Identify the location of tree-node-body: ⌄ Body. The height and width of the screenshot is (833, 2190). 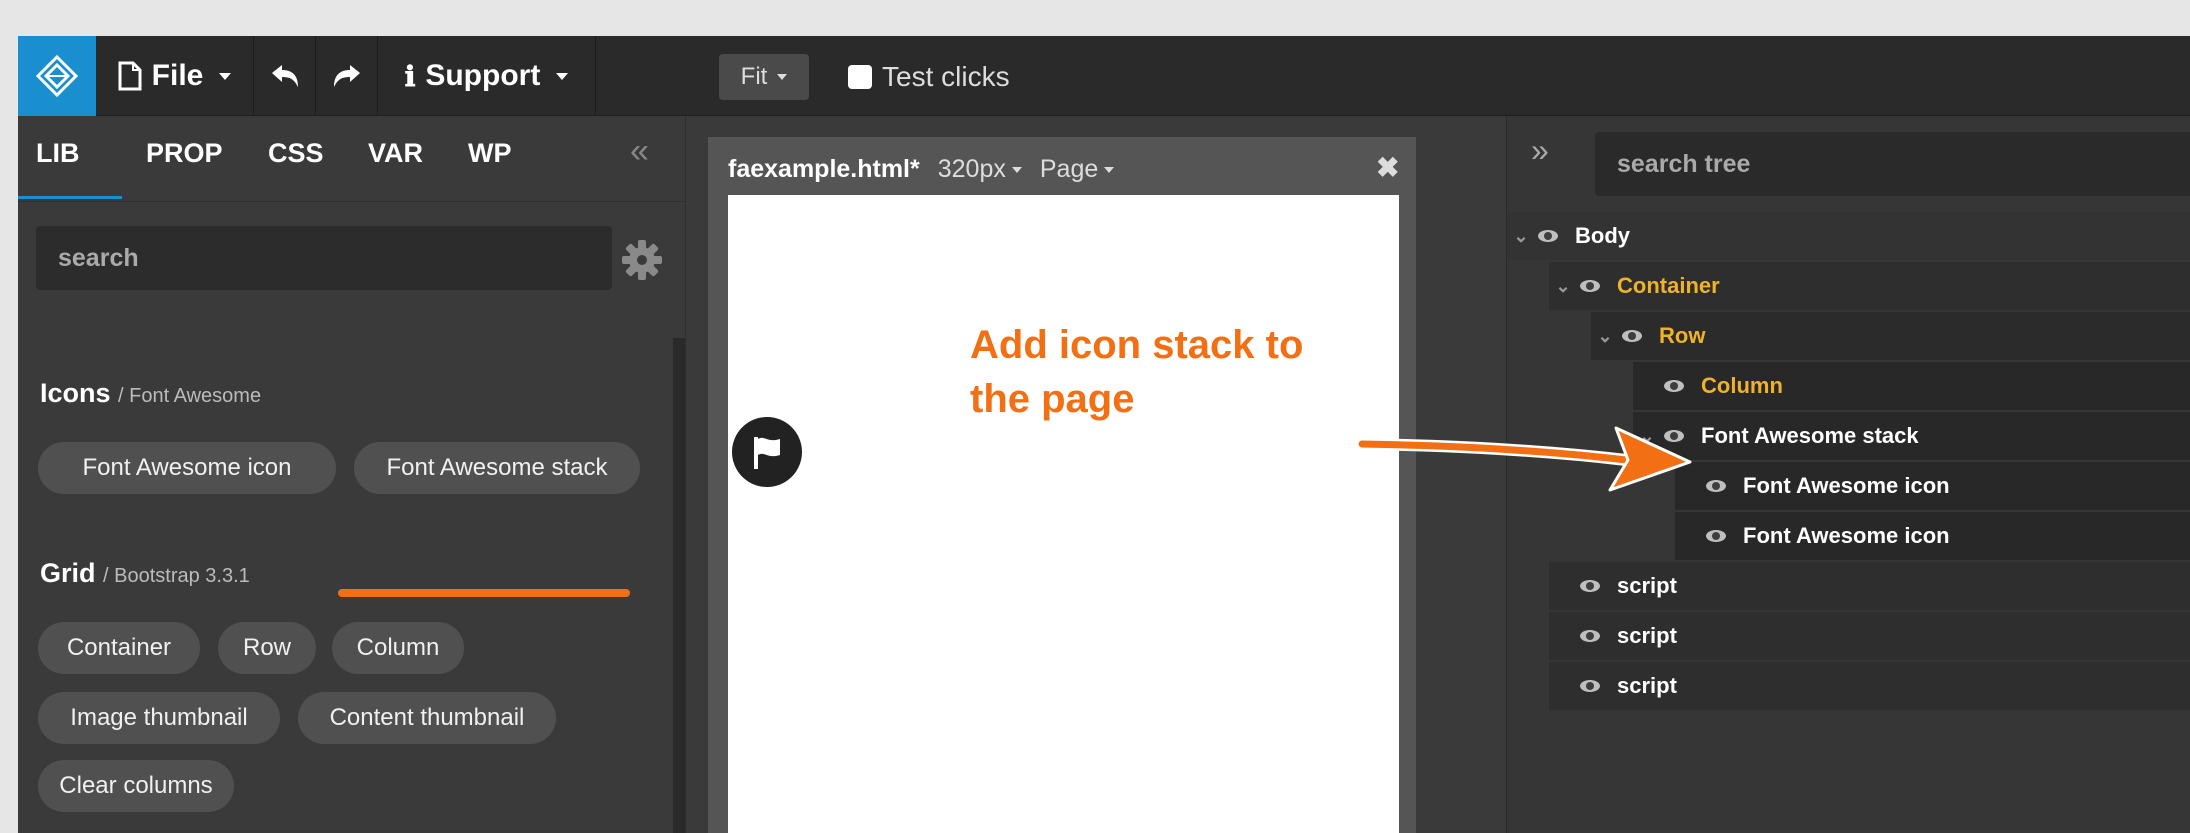
(1848, 236).